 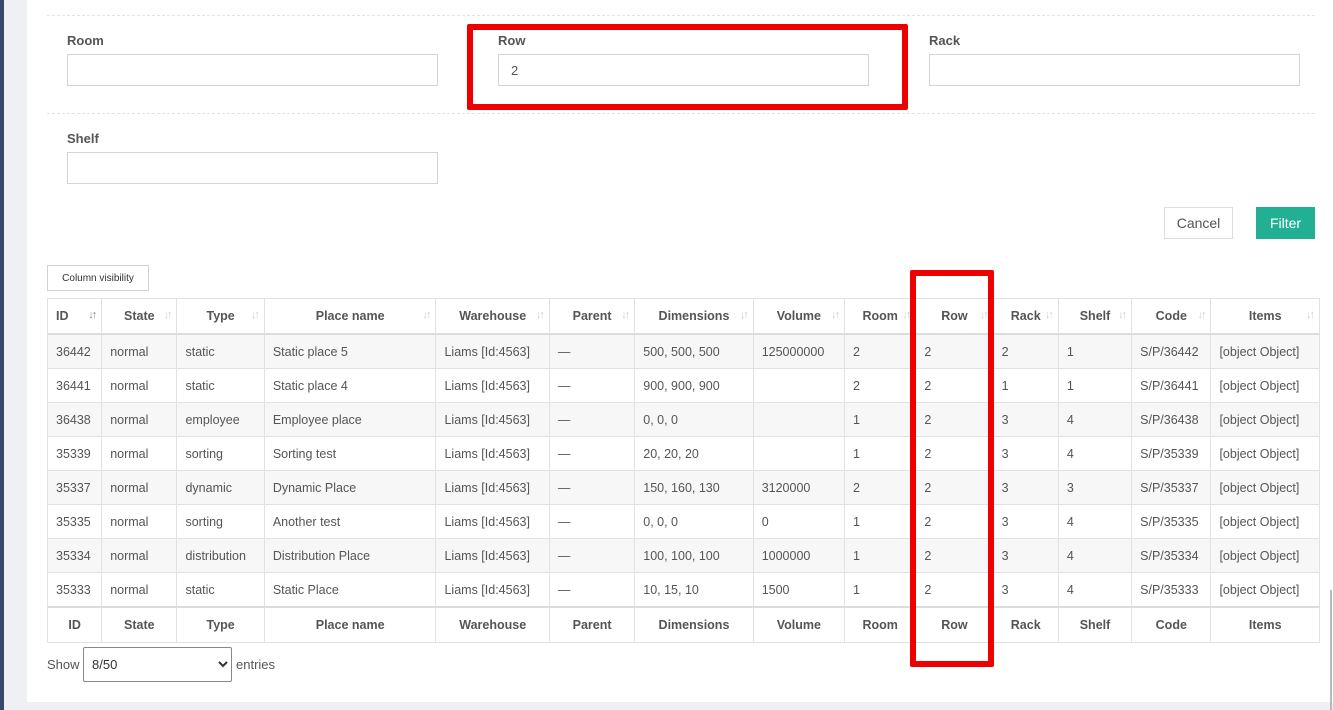 What do you see at coordinates (252, 168) in the screenshot?
I see `shelf-input` at bounding box center [252, 168].